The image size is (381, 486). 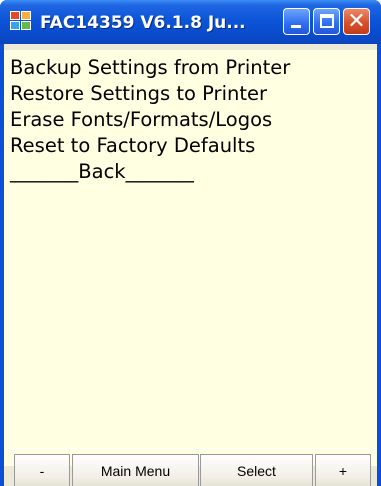 I want to click on menu-item-back: _______Back_______, so click(x=102, y=172).